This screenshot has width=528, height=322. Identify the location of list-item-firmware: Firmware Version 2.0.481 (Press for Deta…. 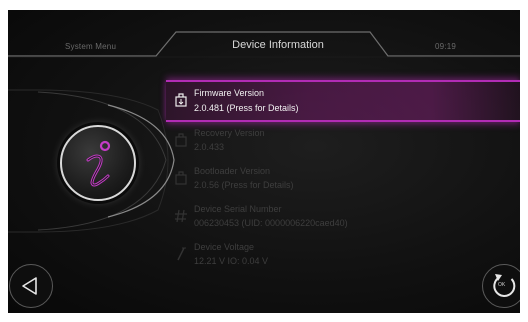
(343, 101).